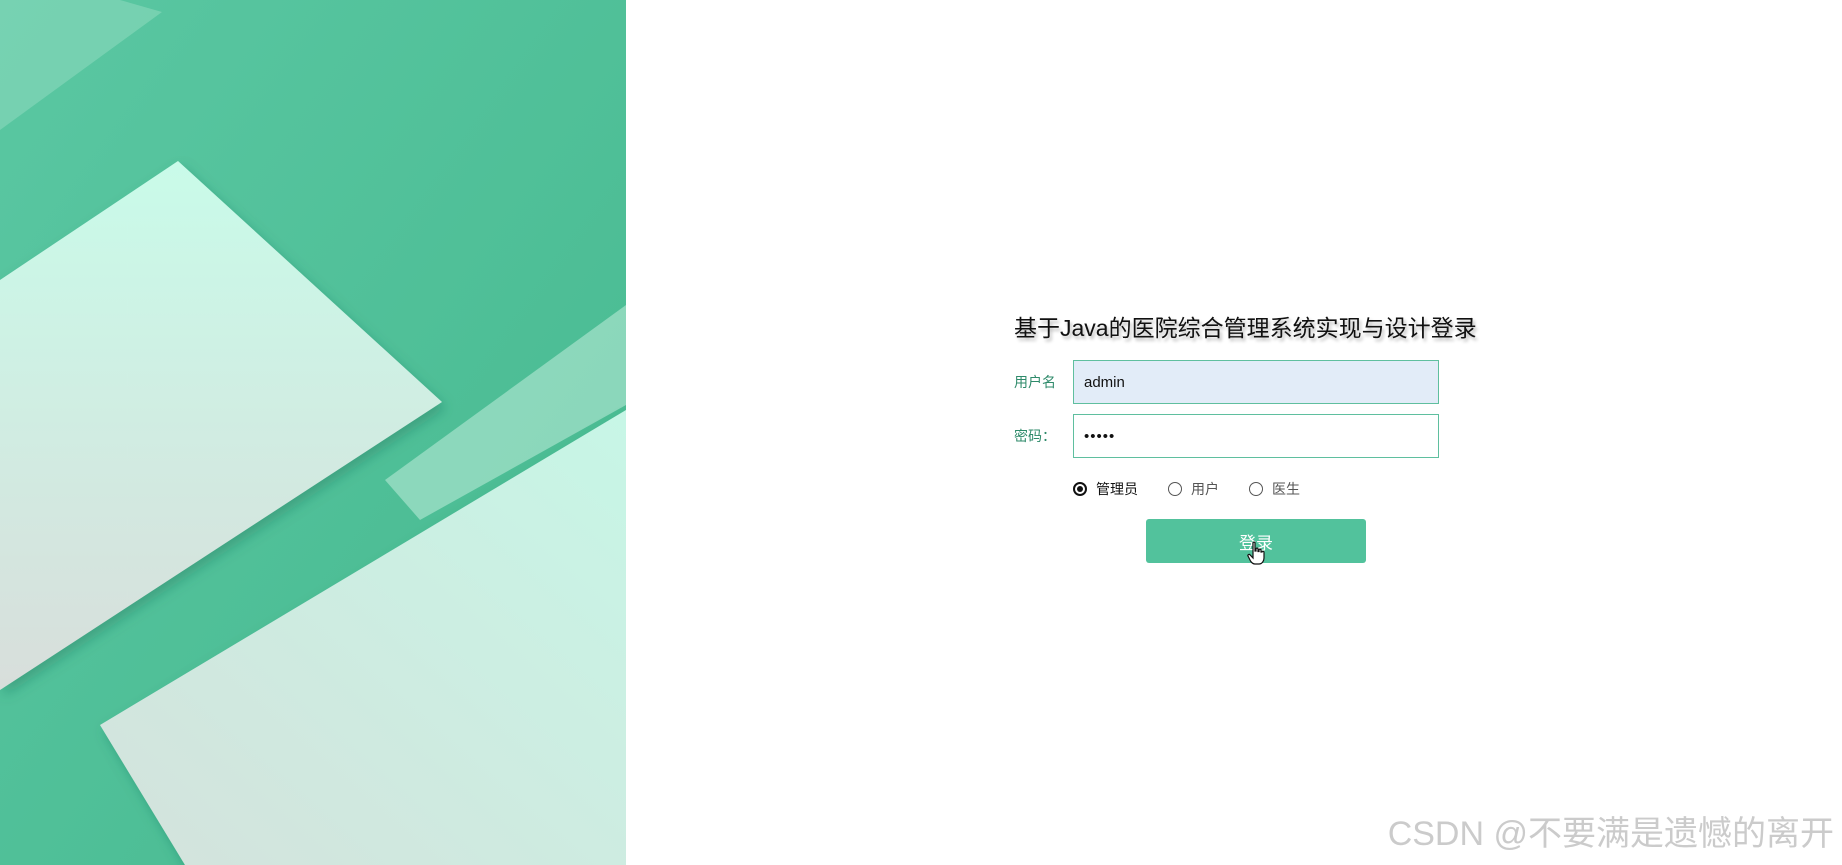  Describe the element at coordinates (1256, 382) in the screenshot. I see `username-input` at that location.